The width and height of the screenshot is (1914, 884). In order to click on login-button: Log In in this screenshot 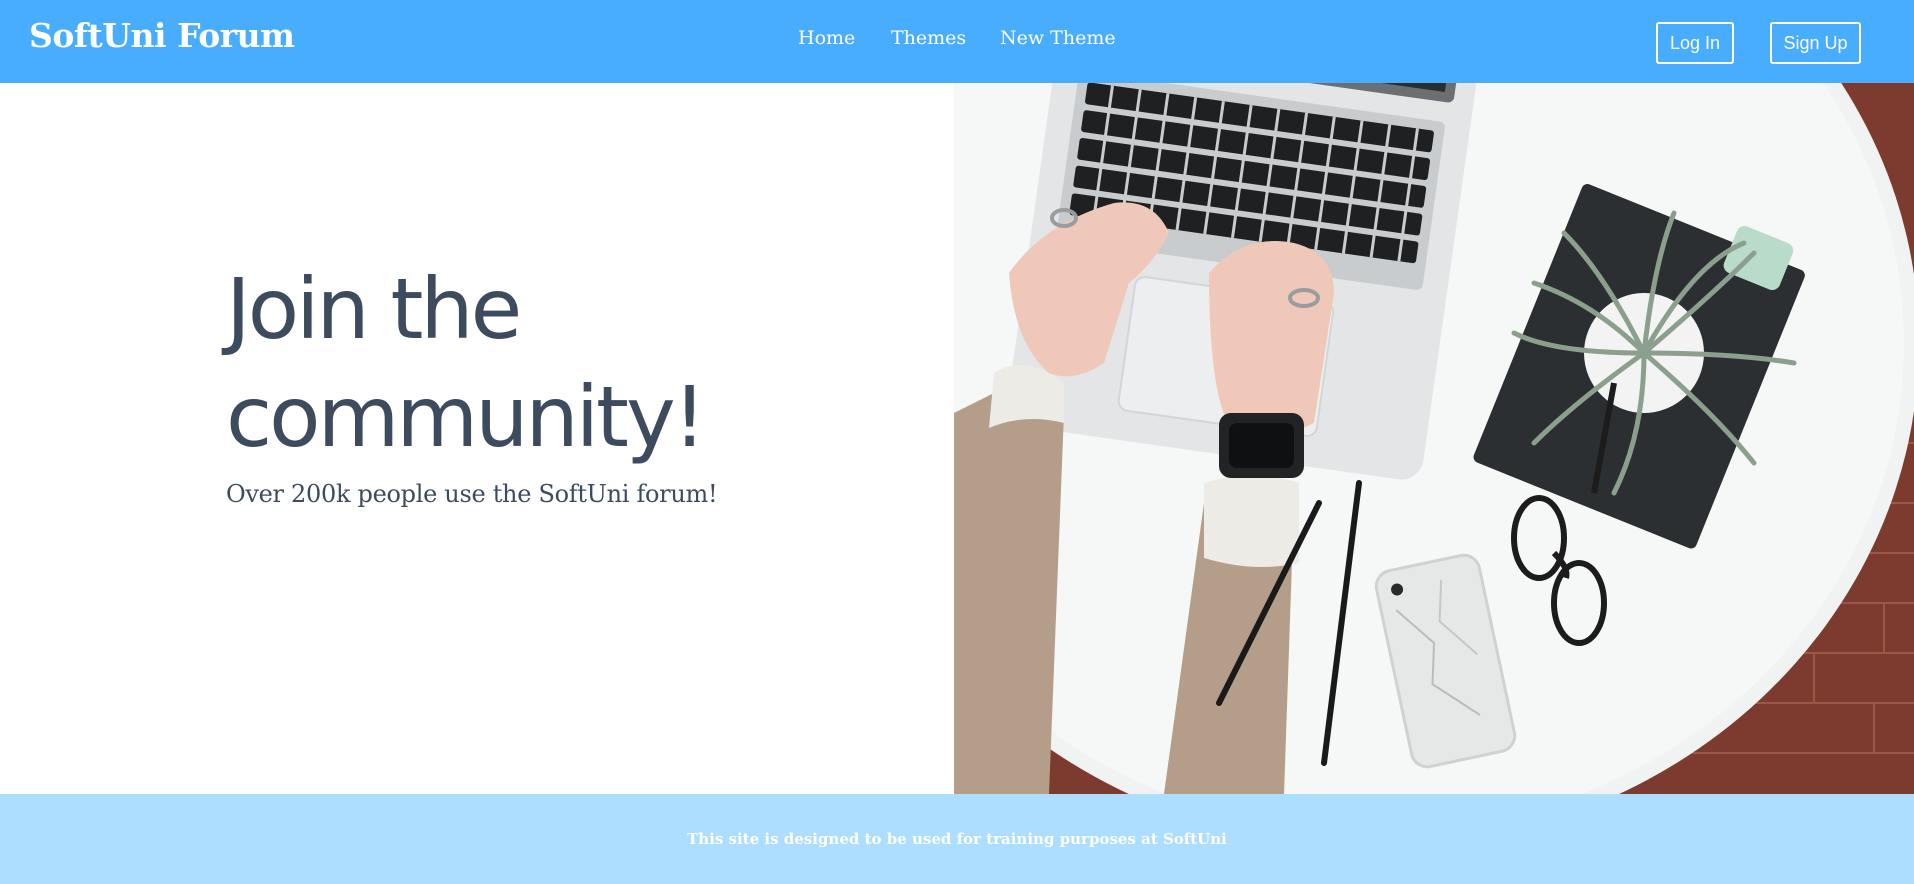, I will do `click(1695, 43)`.